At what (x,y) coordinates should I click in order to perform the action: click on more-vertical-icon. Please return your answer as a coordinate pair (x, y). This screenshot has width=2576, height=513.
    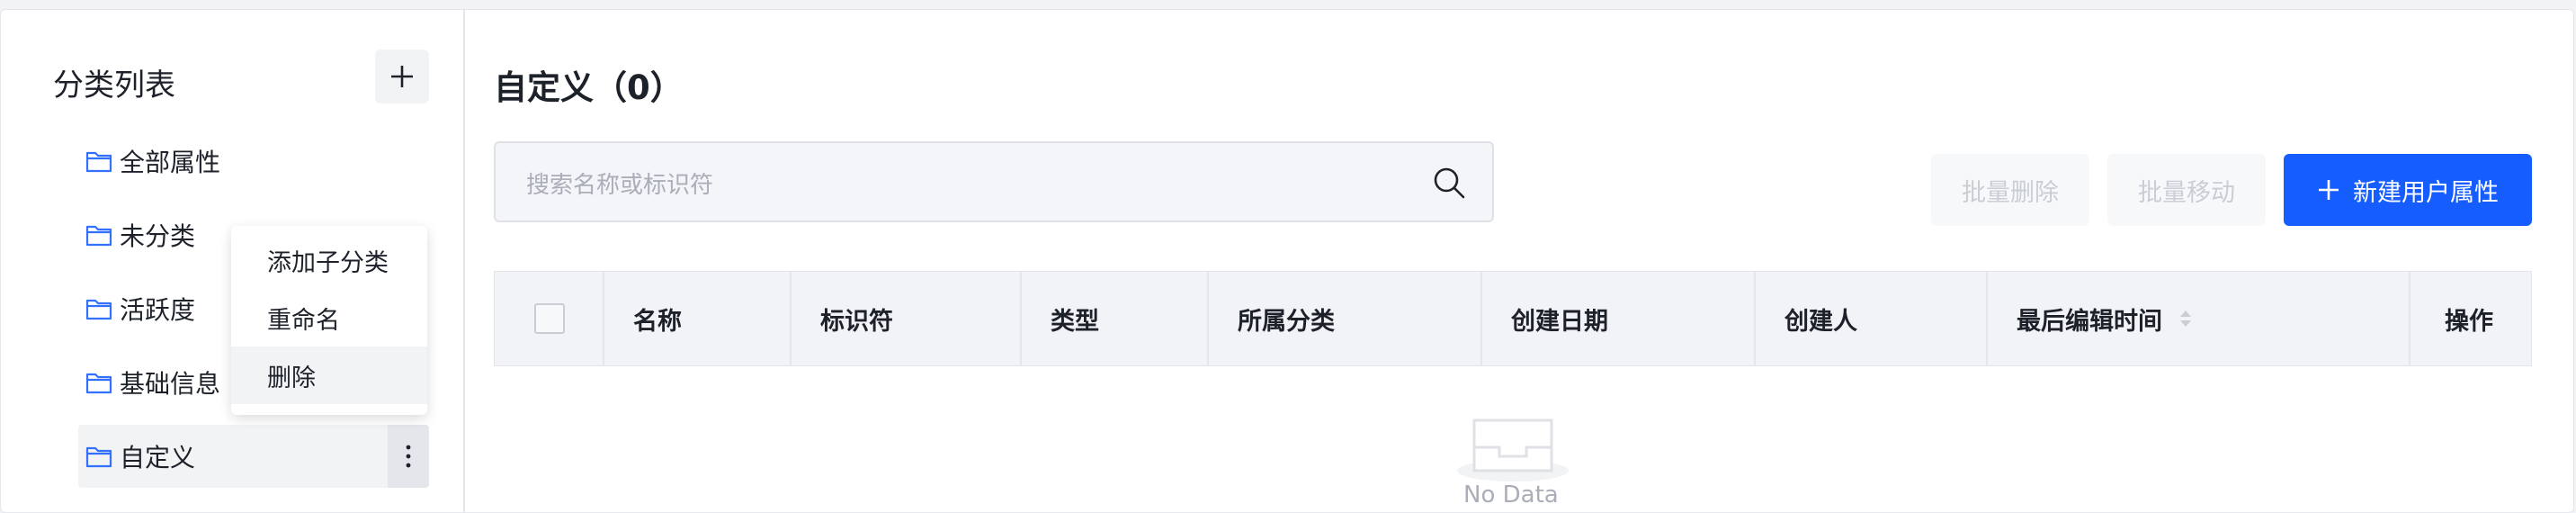
    Looking at the image, I should click on (408, 456).